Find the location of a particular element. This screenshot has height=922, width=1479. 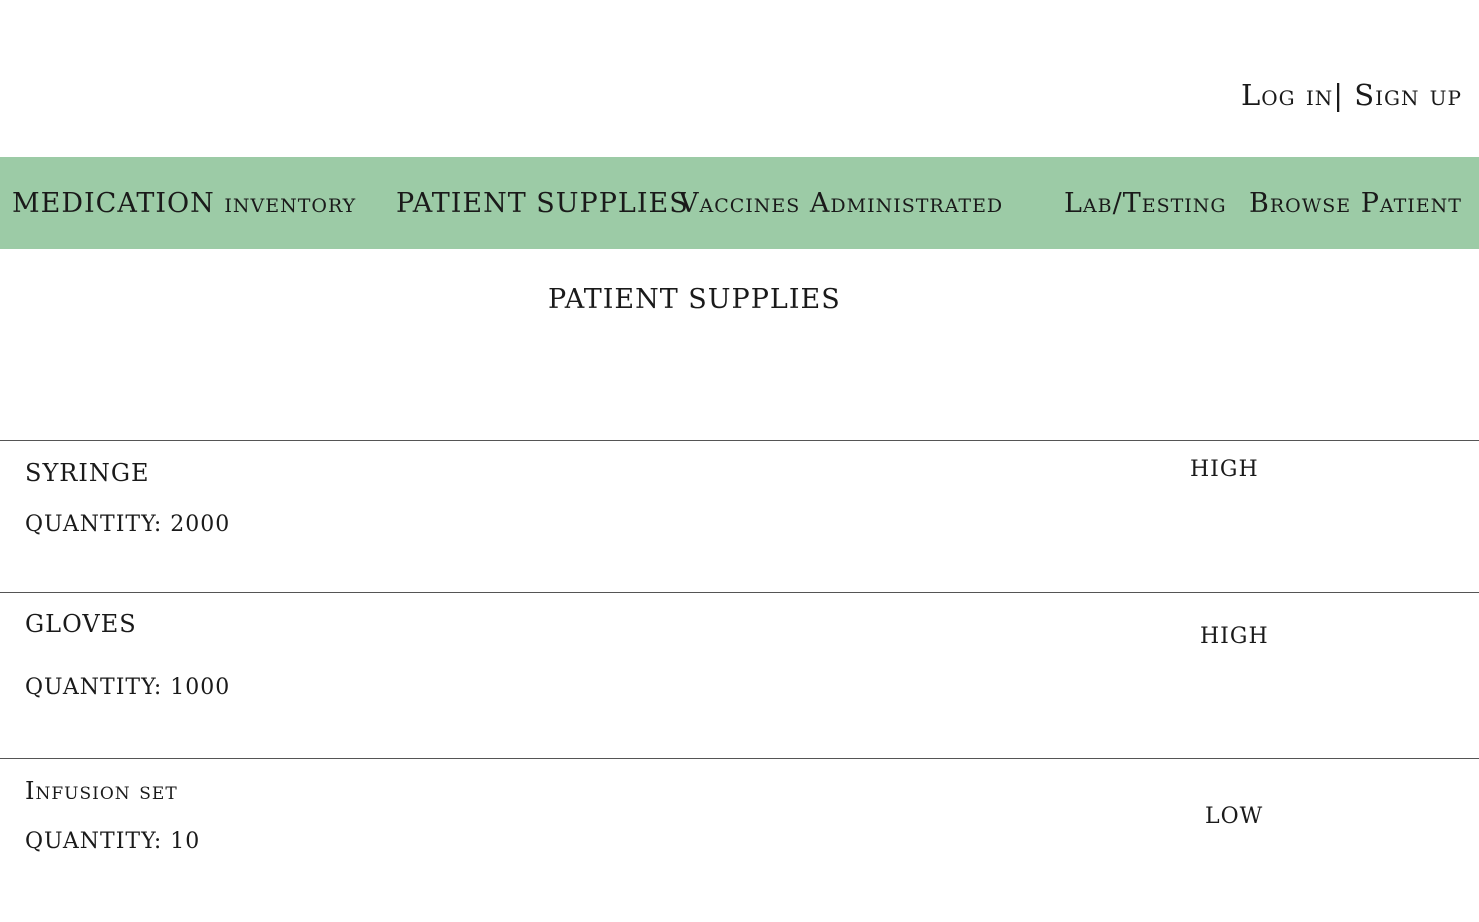

supply-quantity: QUANTITY: 10 is located at coordinates (113, 841).